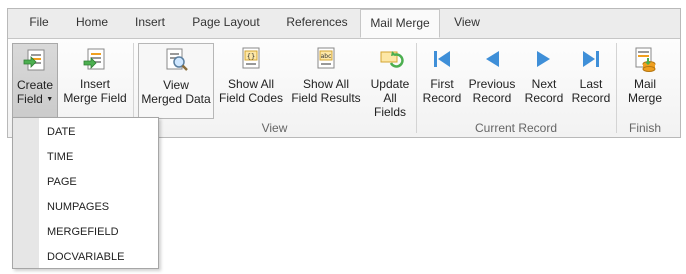  Describe the element at coordinates (98, 157) in the screenshot. I see `menu-item-time: TIME` at that location.